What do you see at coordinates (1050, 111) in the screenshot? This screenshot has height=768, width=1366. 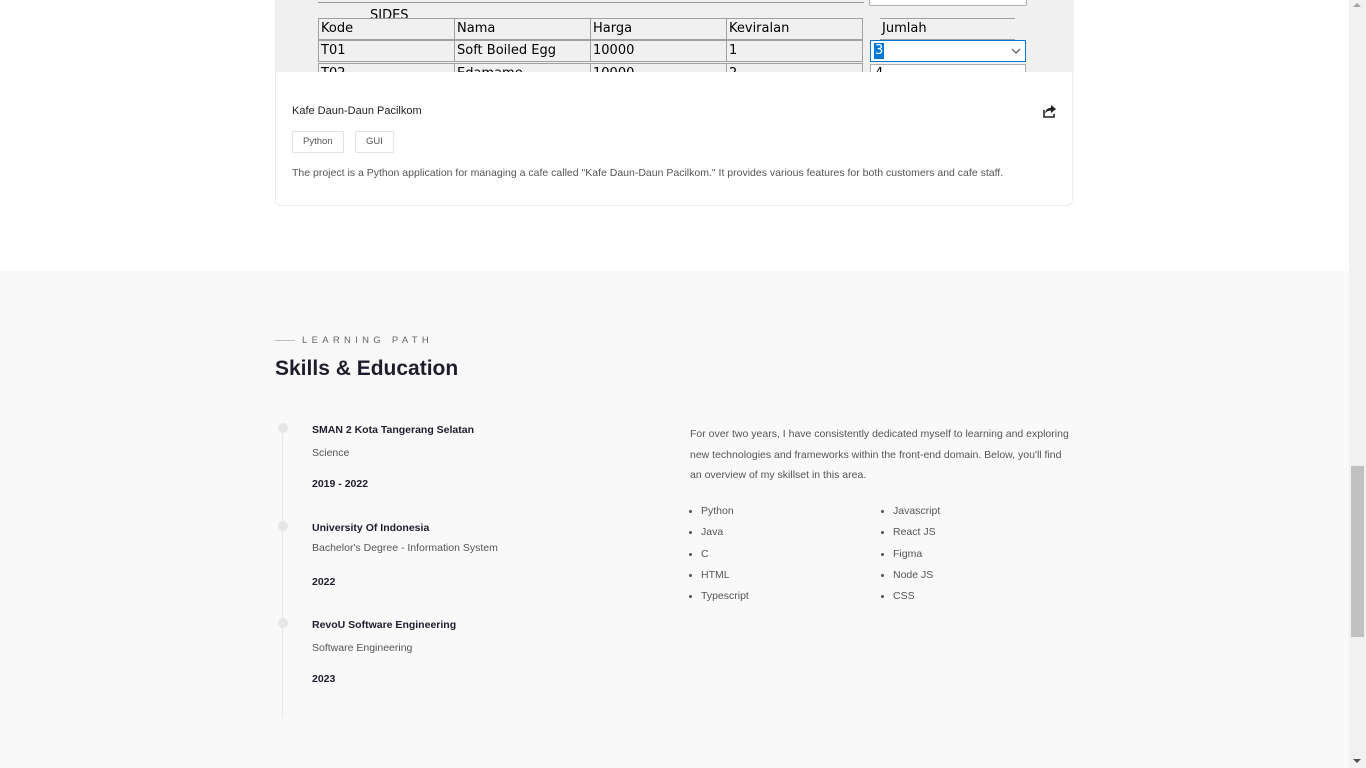 I see `share-icon` at bounding box center [1050, 111].